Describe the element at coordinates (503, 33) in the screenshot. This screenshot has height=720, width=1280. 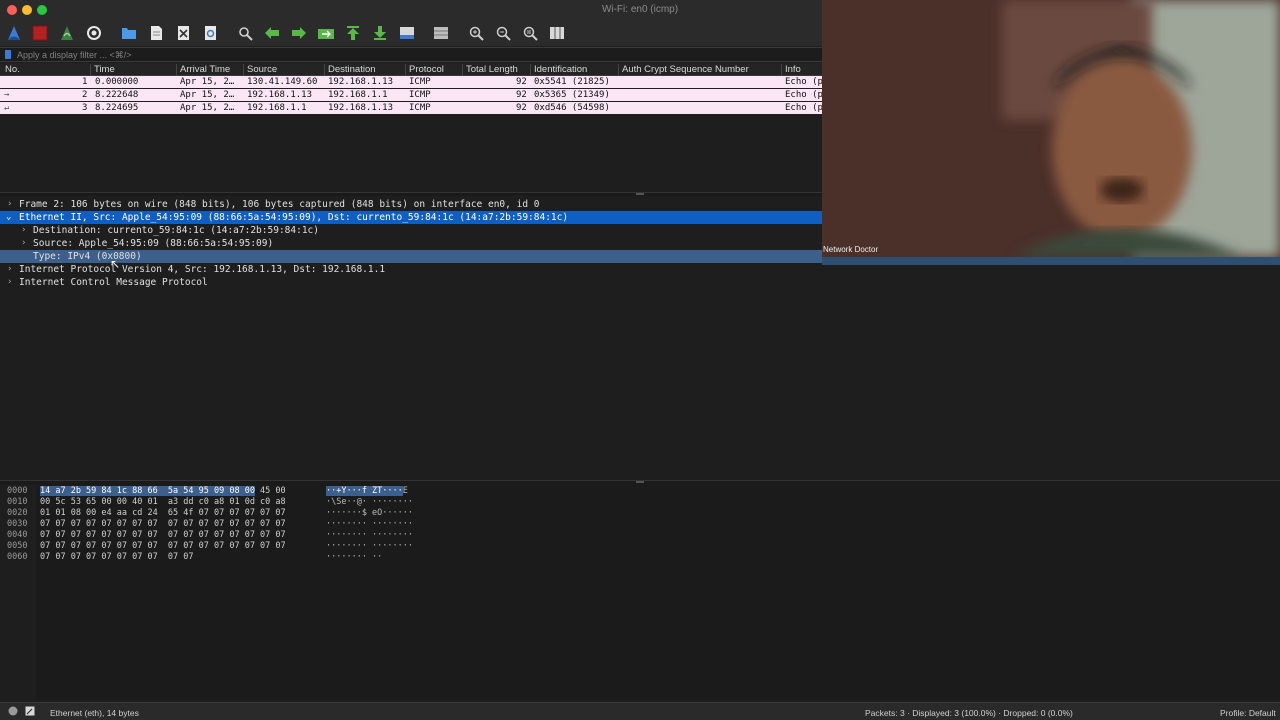
I see `zoom-out-icon` at that location.